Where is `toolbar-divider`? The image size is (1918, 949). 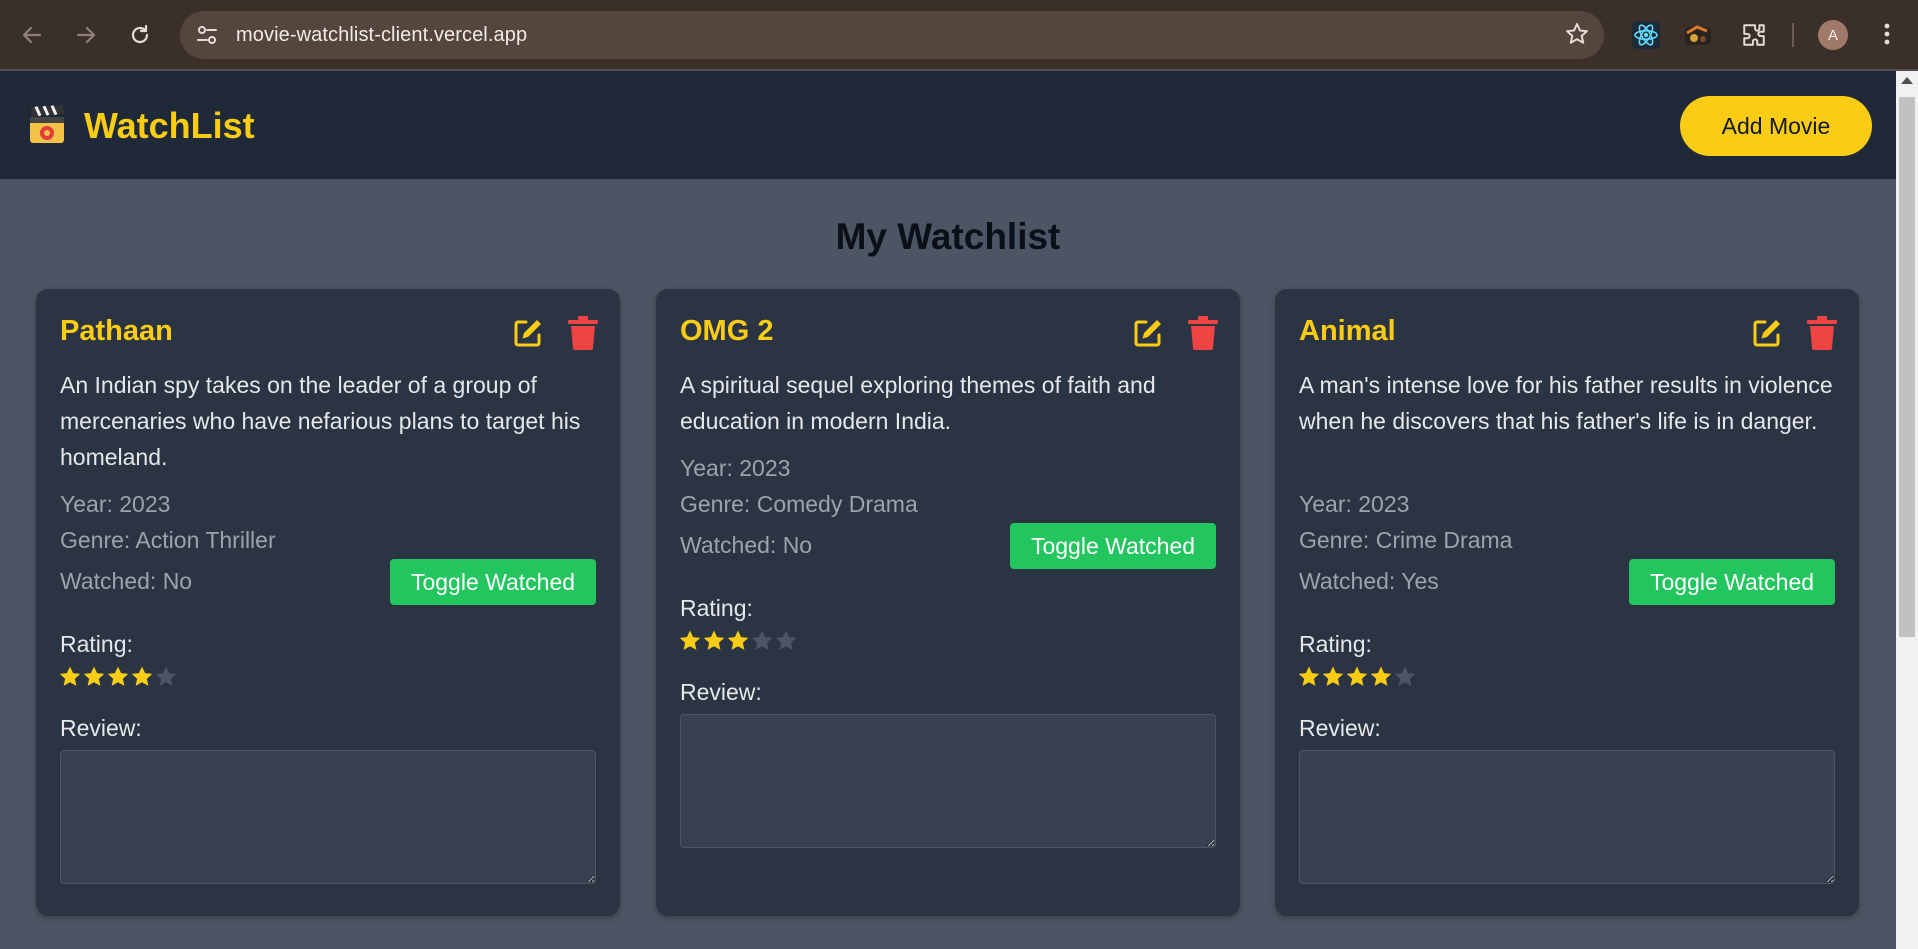 toolbar-divider is located at coordinates (1793, 35).